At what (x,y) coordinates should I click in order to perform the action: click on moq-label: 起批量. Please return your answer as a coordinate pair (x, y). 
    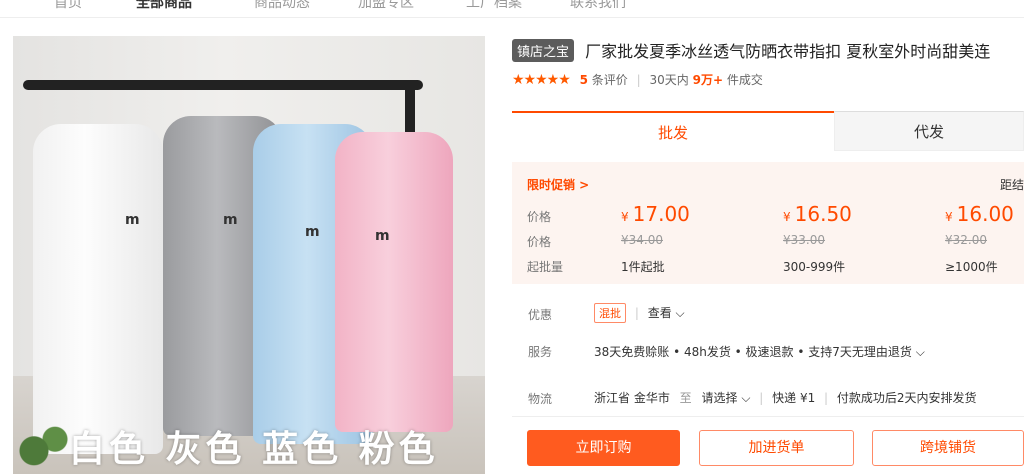
    Looking at the image, I should click on (545, 267).